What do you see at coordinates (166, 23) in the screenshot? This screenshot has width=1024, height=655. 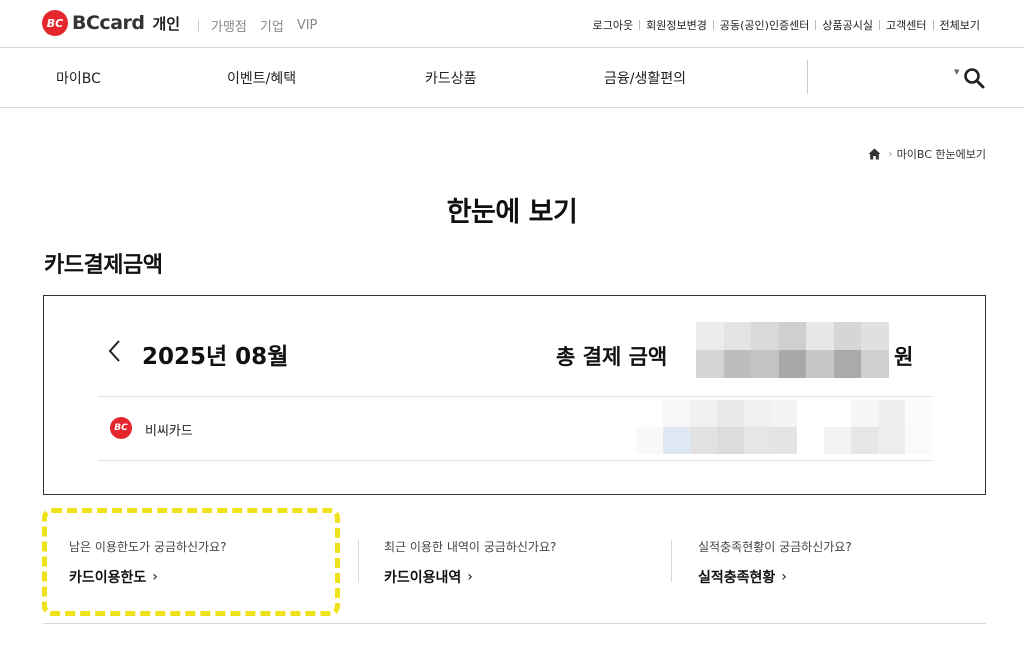 I see `segment-label: 개인` at bounding box center [166, 23].